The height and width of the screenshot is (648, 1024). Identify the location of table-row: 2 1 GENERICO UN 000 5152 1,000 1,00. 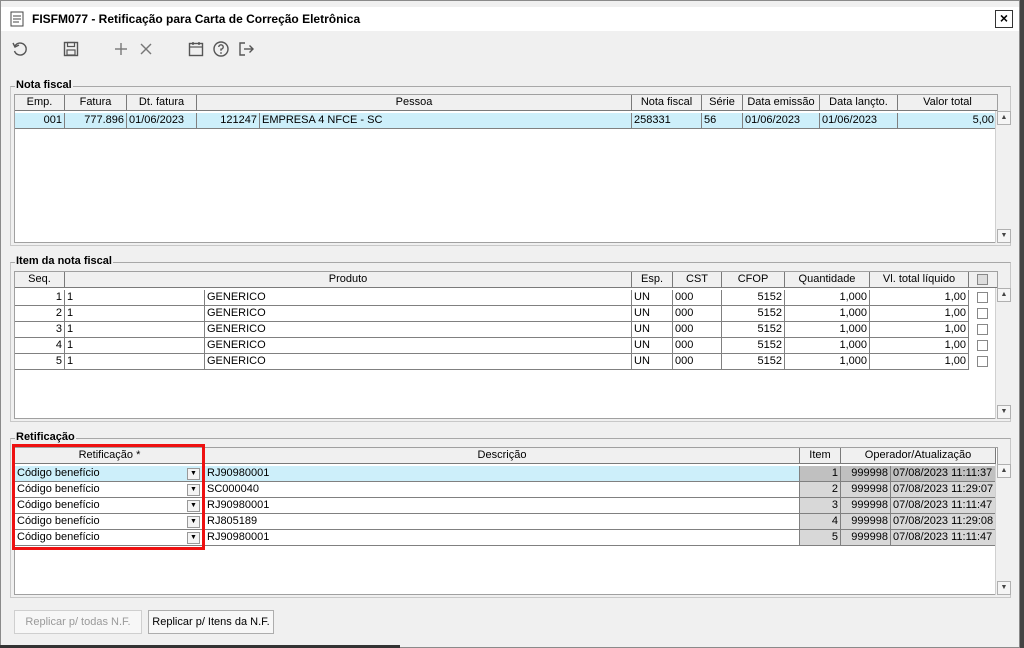
(506, 314).